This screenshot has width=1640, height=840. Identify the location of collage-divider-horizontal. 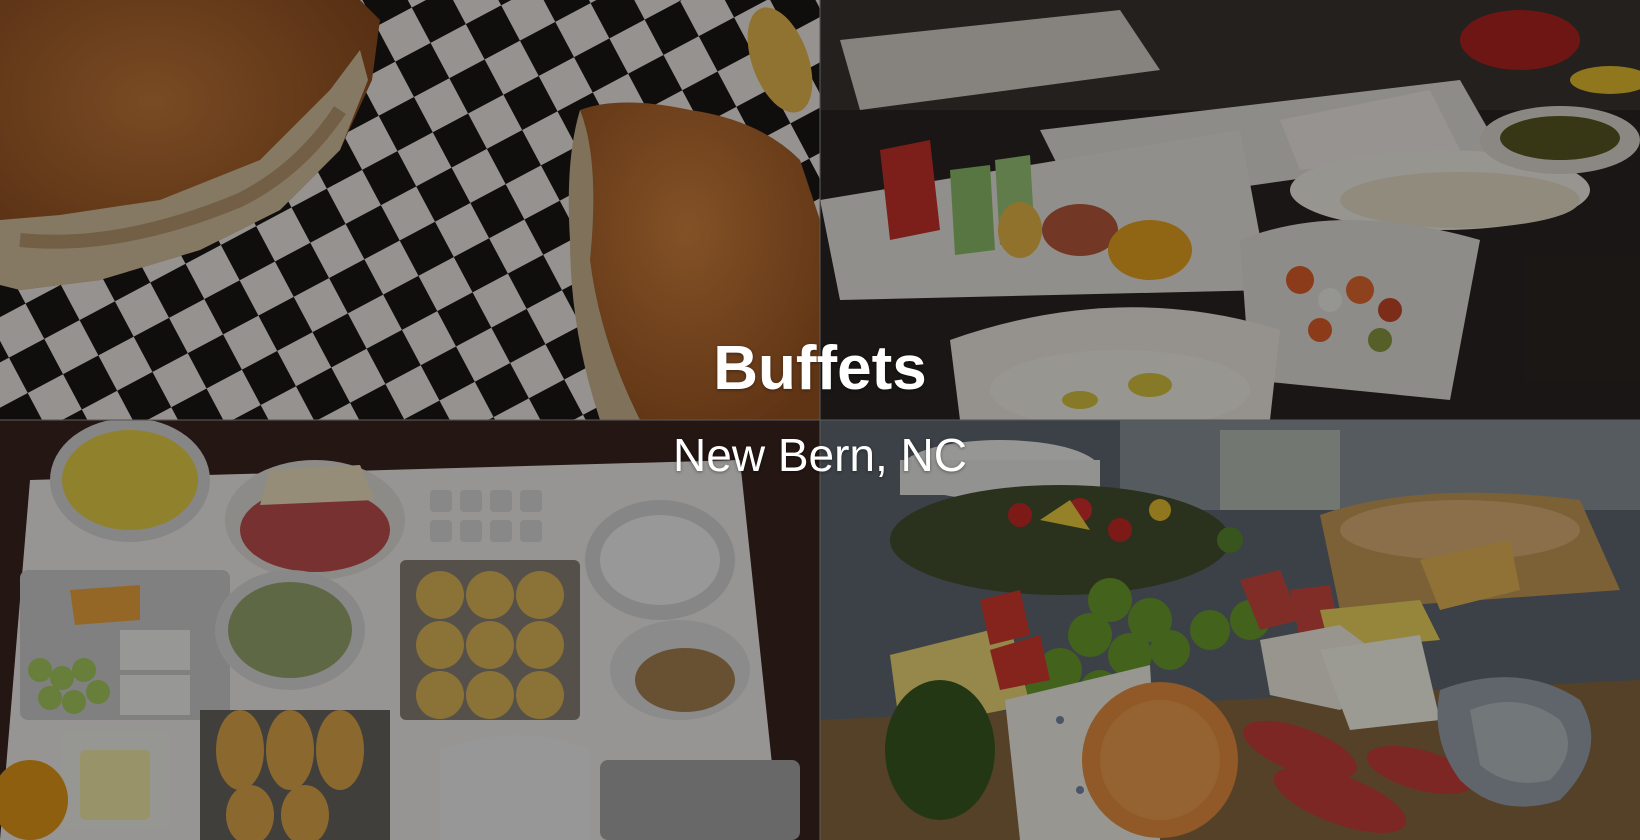
(820, 420).